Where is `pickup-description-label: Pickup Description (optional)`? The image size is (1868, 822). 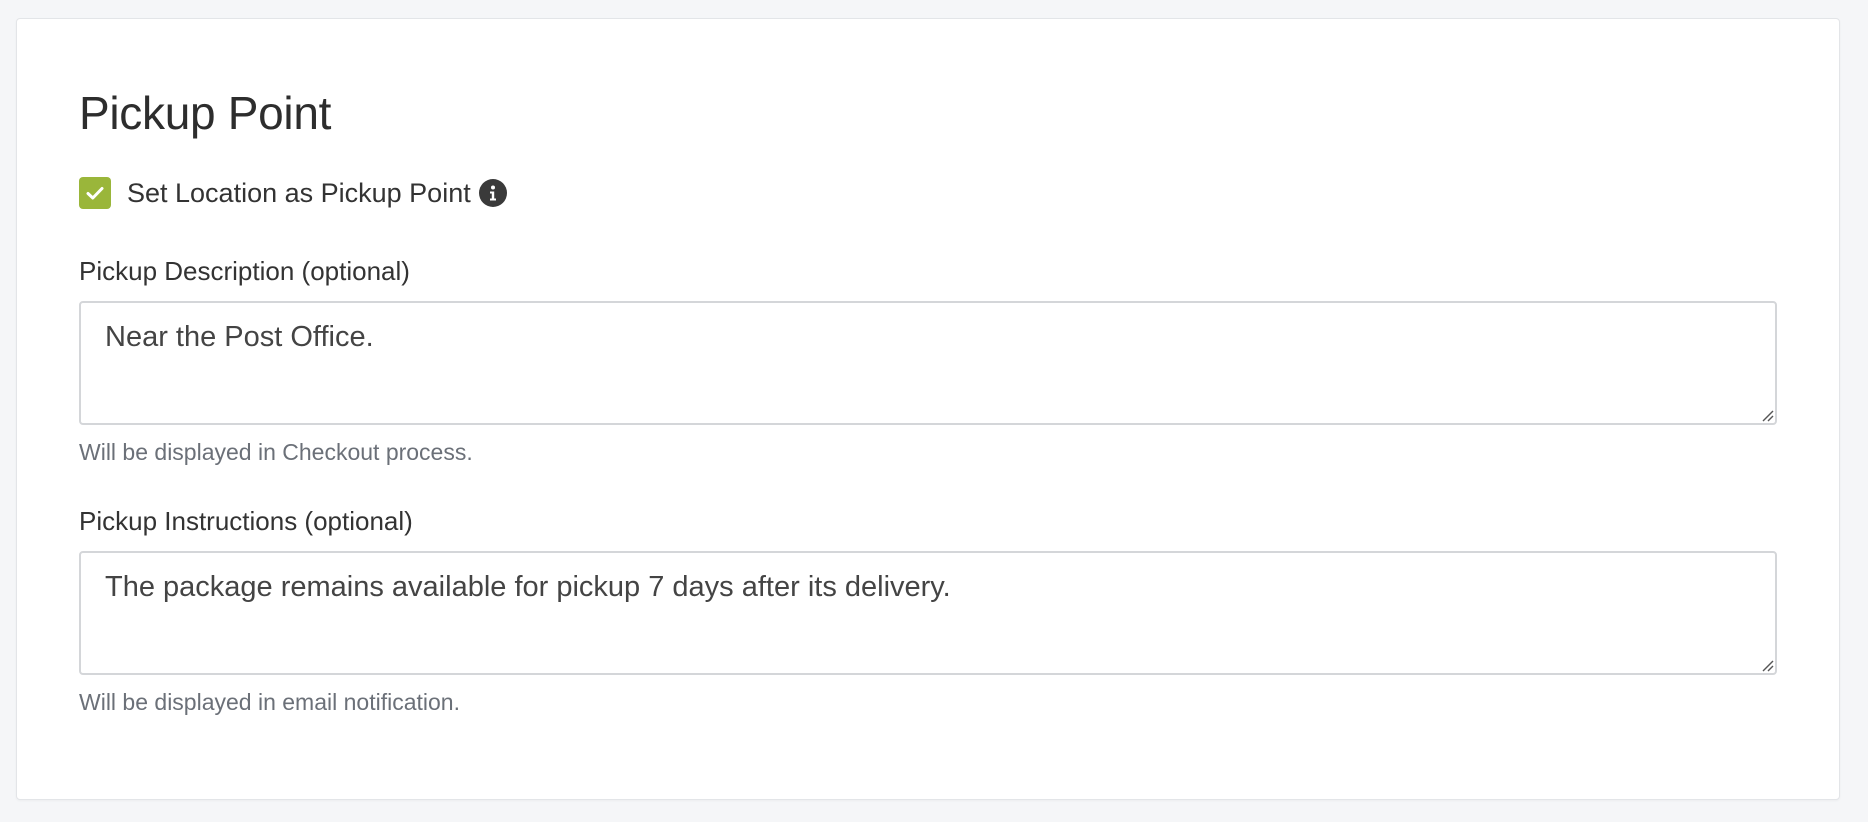 pickup-description-label: Pickup Description (optional) is located at coordinates (244, 271).